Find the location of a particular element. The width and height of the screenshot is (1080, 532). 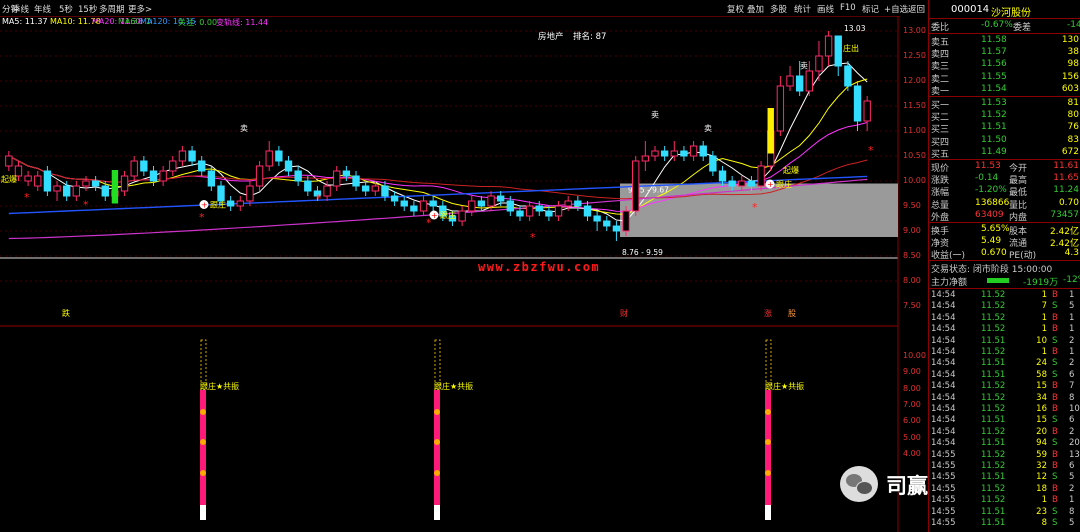

tick-volume: 23 is located at coordinates (1041, 511).